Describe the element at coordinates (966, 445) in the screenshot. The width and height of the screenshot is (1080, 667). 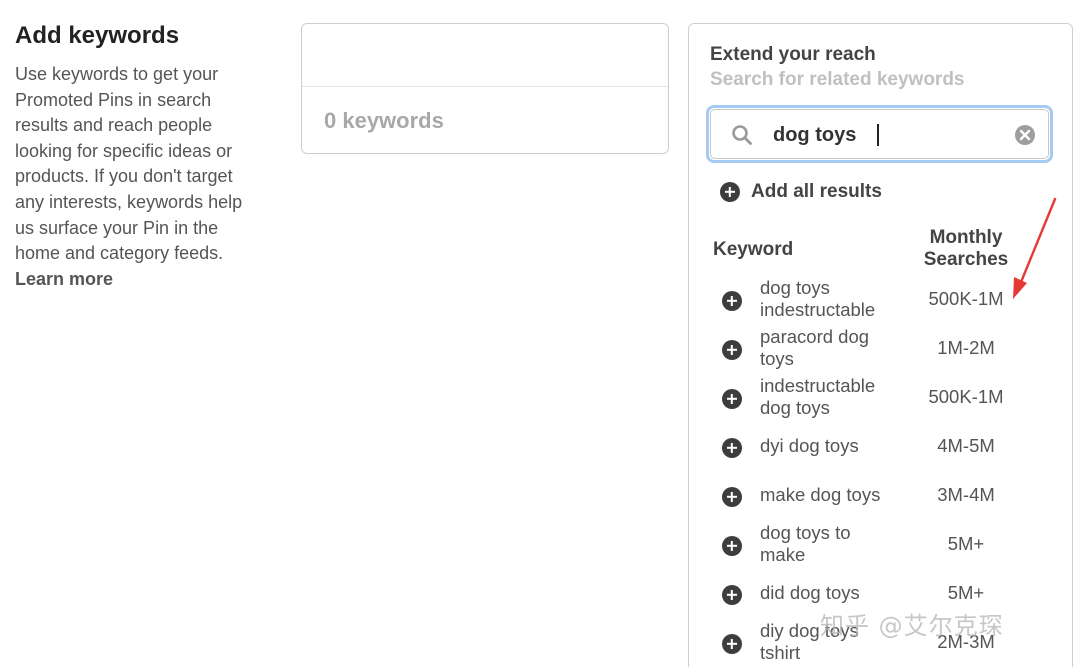
I see `result-monthly-searches: 4M-5M` at that location.